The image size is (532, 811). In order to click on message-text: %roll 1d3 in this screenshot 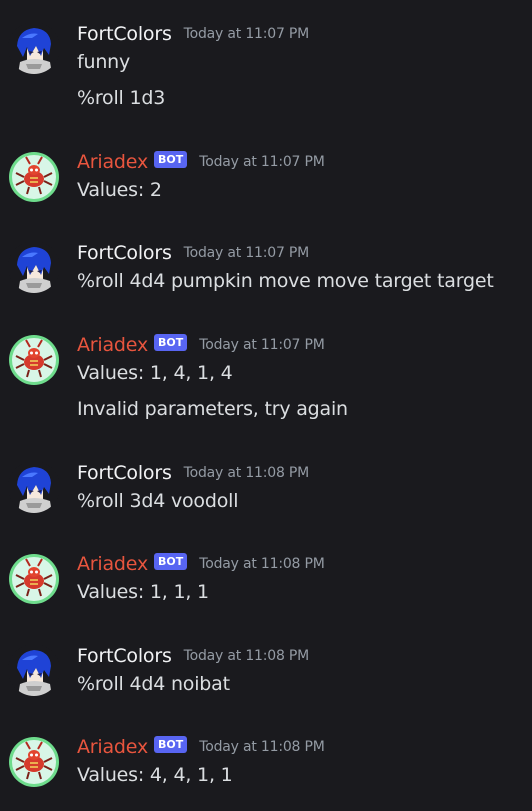, I will do `click(121, 98)`.